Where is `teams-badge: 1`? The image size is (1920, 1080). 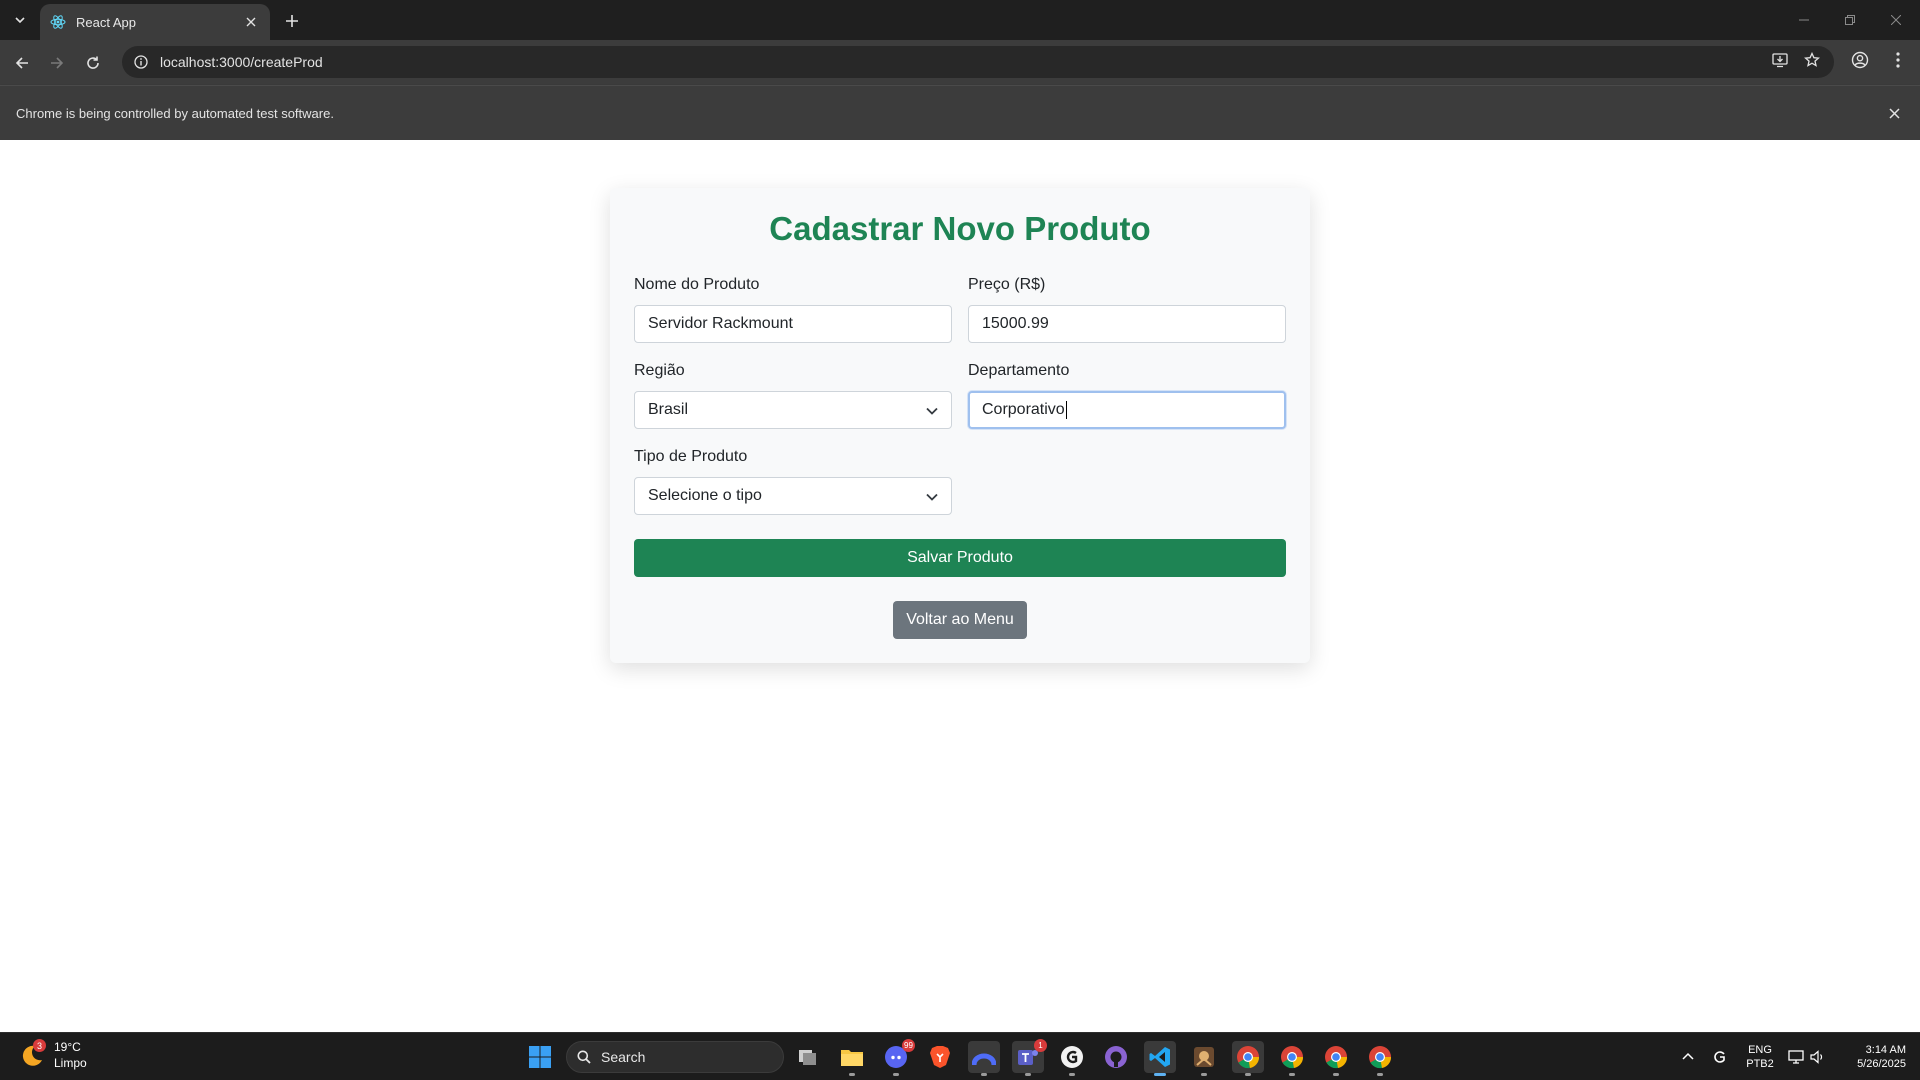
teams-badge: 1 is located at coordinates (1040, 1045).